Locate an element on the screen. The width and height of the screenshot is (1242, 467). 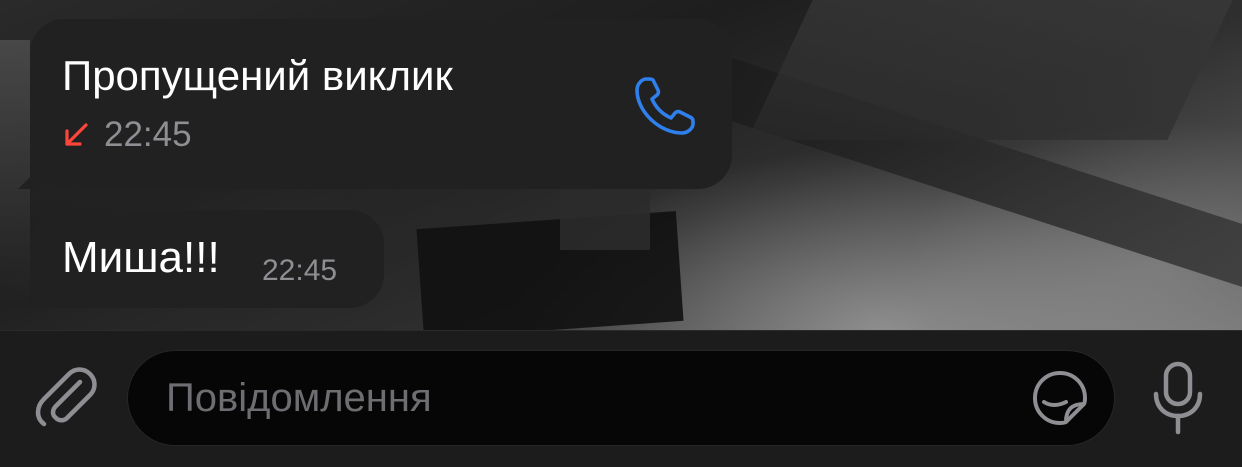
sticker-icon is located at coordinates (1060, 398).